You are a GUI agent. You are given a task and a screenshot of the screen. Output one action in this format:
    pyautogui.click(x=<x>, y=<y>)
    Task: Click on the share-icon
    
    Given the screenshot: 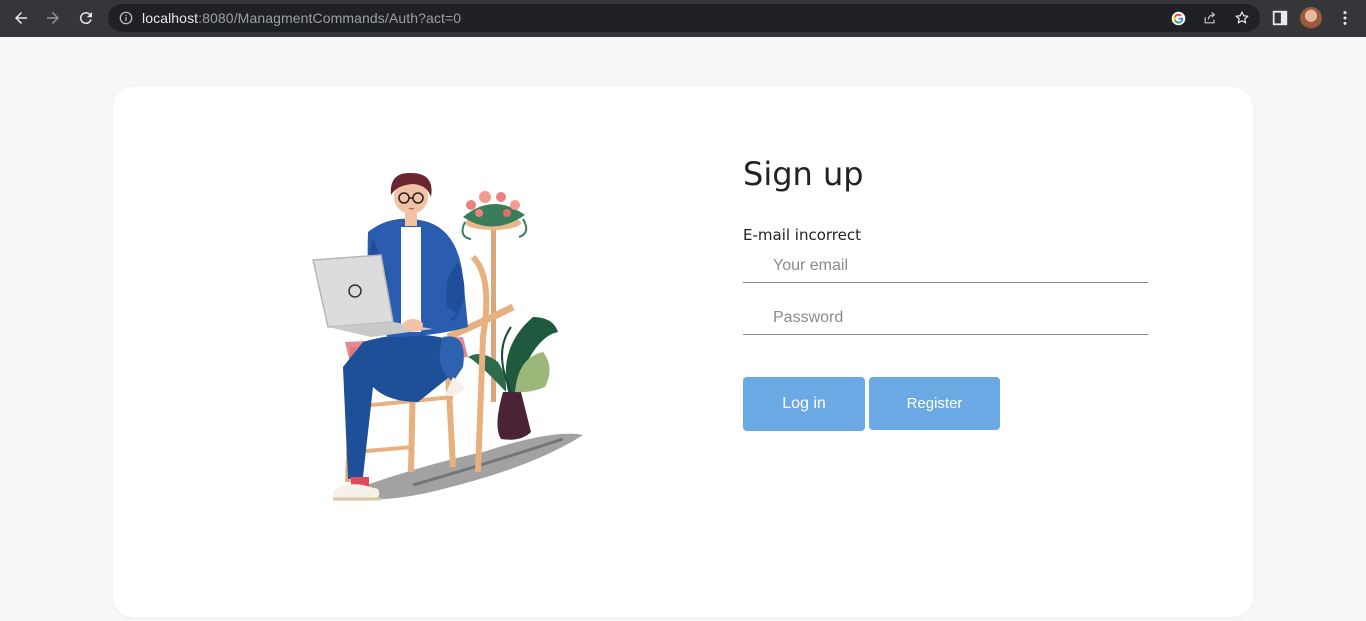 What is the action you would take?
    pyautogui.click(x=1210, y=18)
    